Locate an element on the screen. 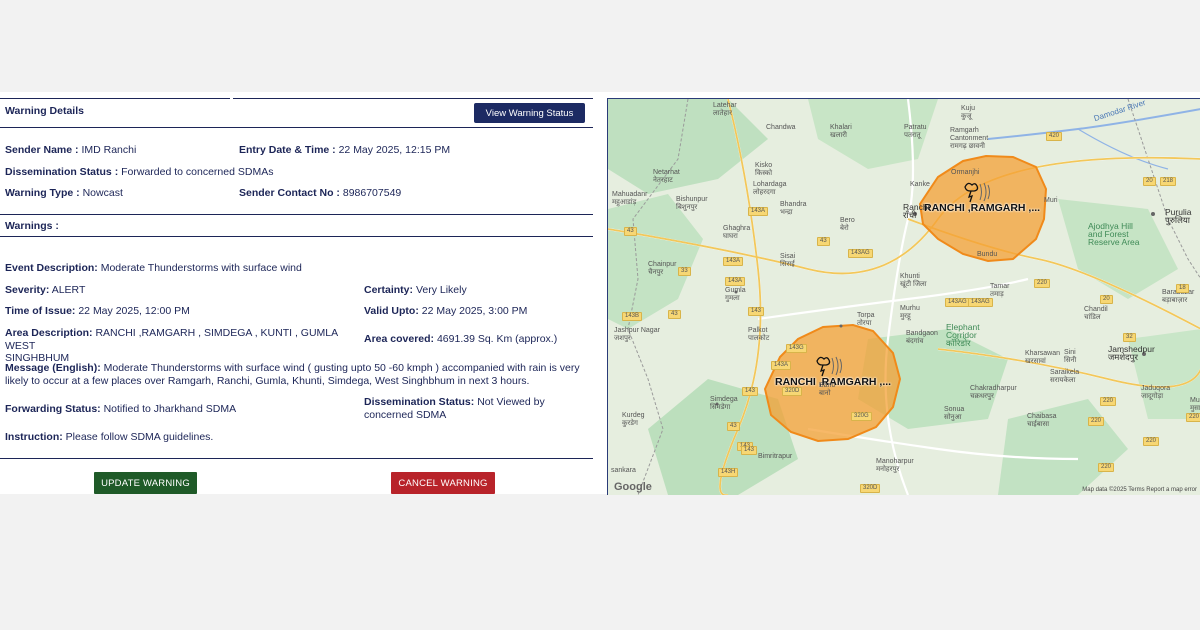  place-bundu: Bundu is located at coordinates (987, 254).